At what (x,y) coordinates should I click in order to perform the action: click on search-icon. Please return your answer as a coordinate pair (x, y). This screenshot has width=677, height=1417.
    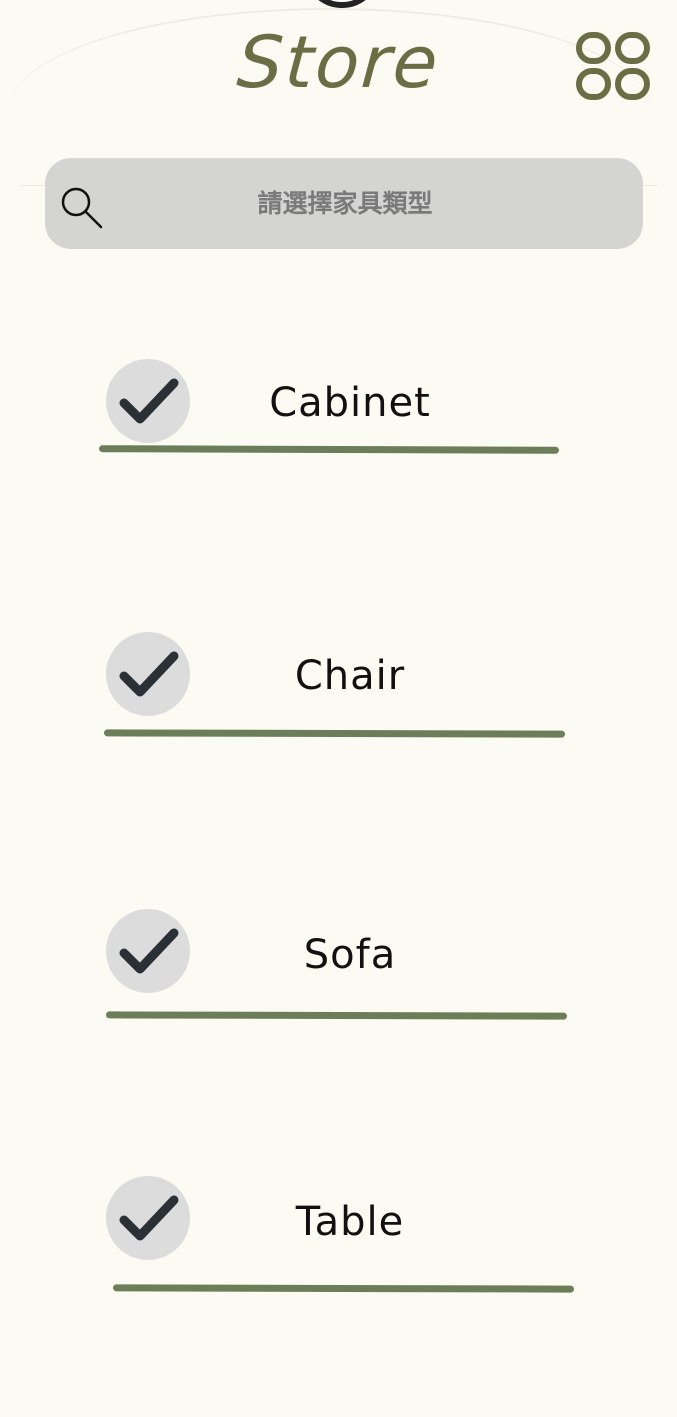
    Looking at the image, I should click on (82, 208).